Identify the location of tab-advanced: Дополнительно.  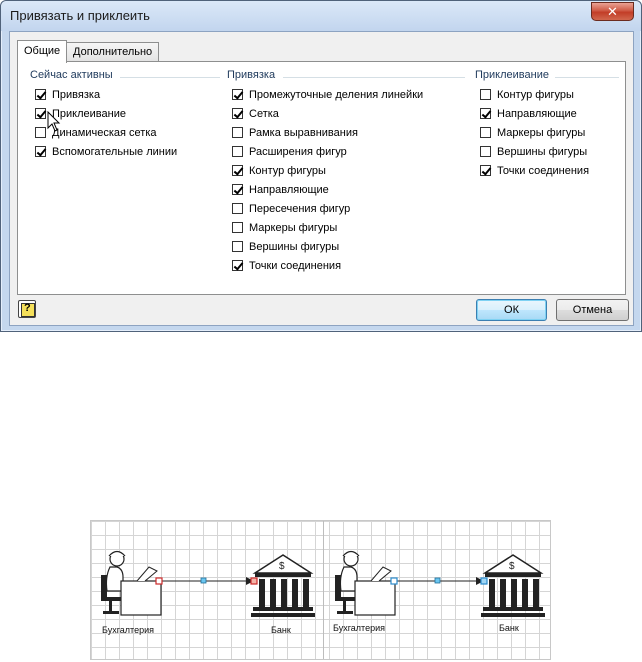
(113, 51).